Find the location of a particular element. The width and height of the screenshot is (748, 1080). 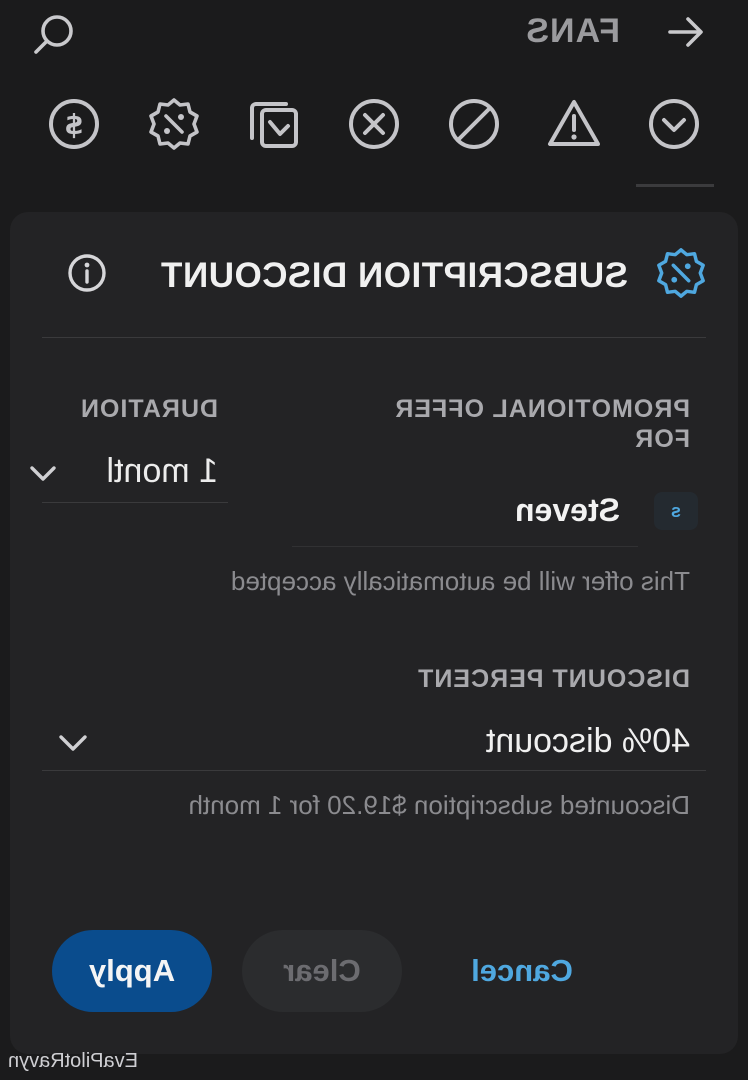

duration-select: 1 montl is located at coordinates (163, 471).